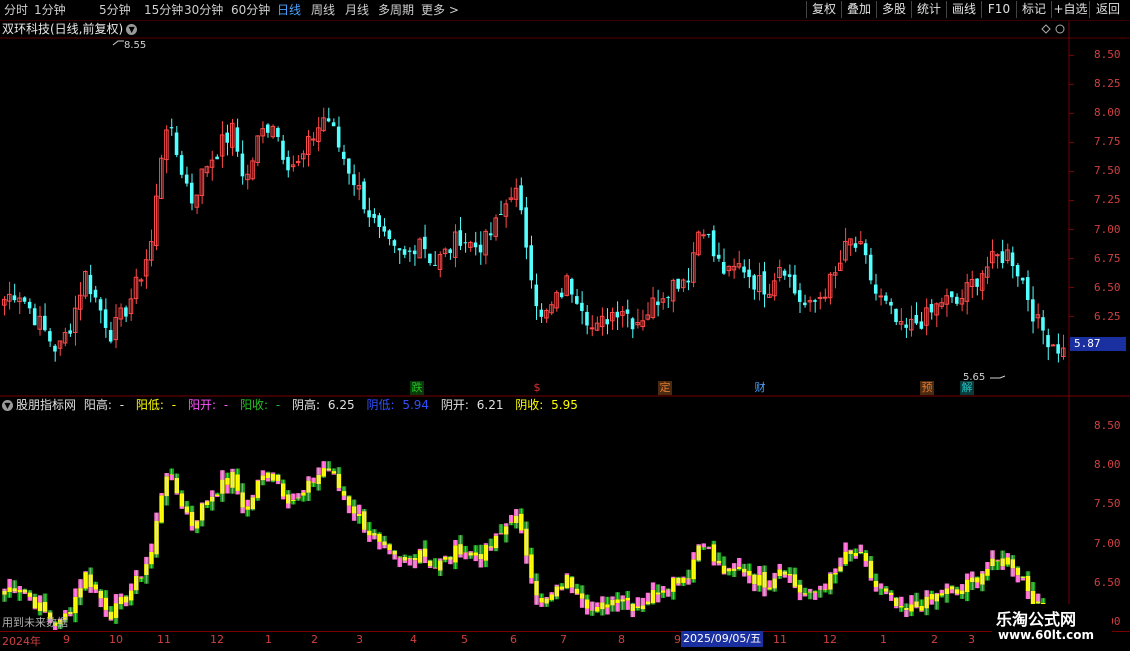 This screenshot has height=651, width=1130. I want to click on event-marker-forecast-text: 预, so click(927, 387).